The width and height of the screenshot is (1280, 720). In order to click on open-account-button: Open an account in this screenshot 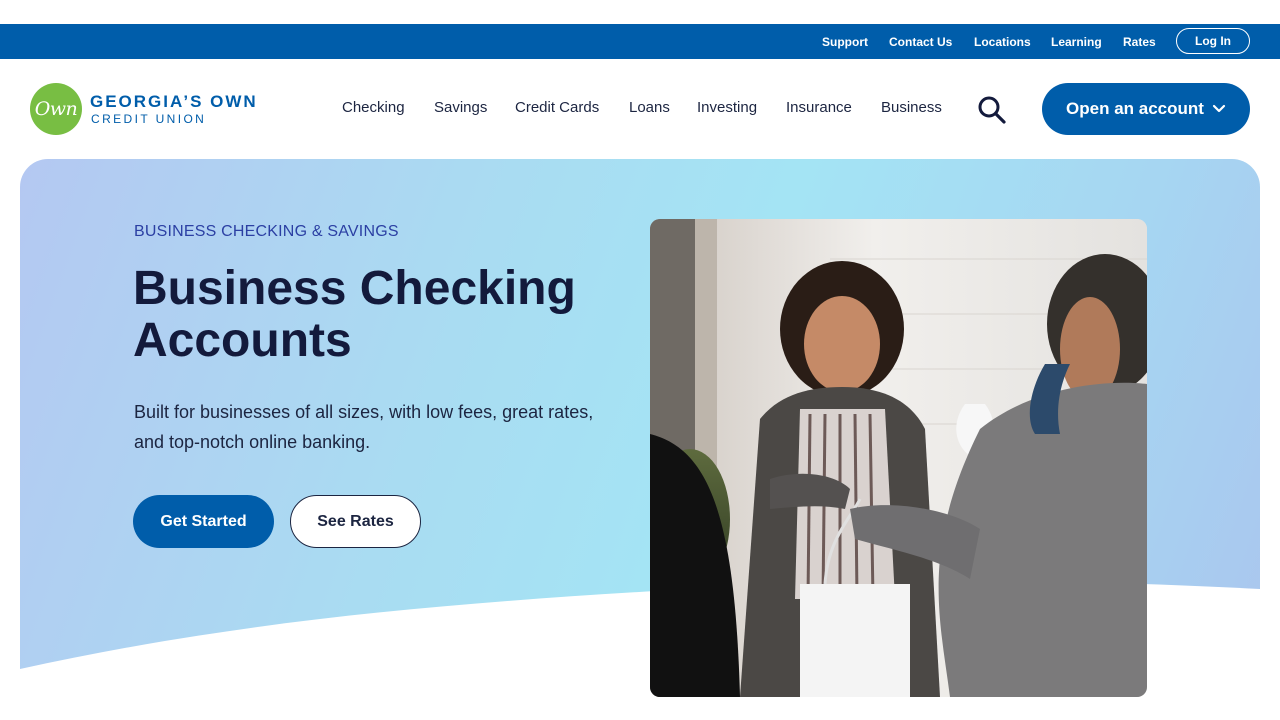, I will do `click(1146, 109)`.